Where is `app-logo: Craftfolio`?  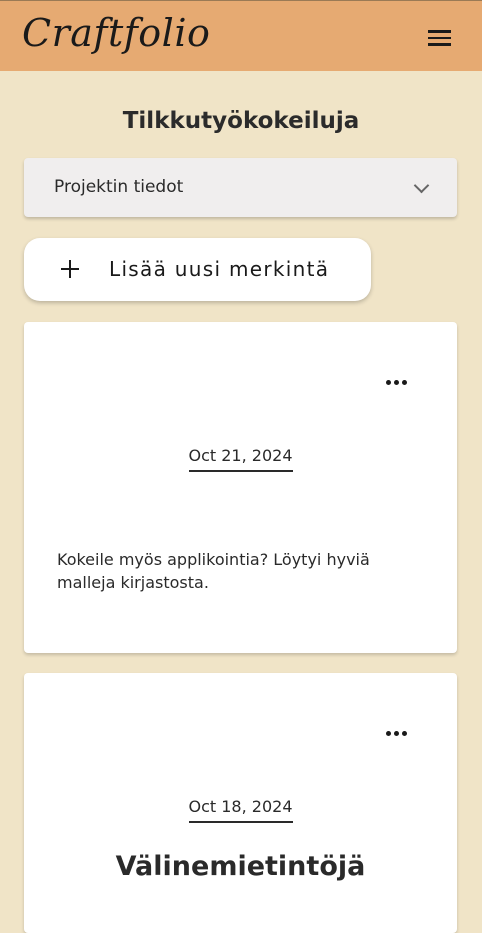 app-logo: Craftfolio is located at coordinates (116, 33).